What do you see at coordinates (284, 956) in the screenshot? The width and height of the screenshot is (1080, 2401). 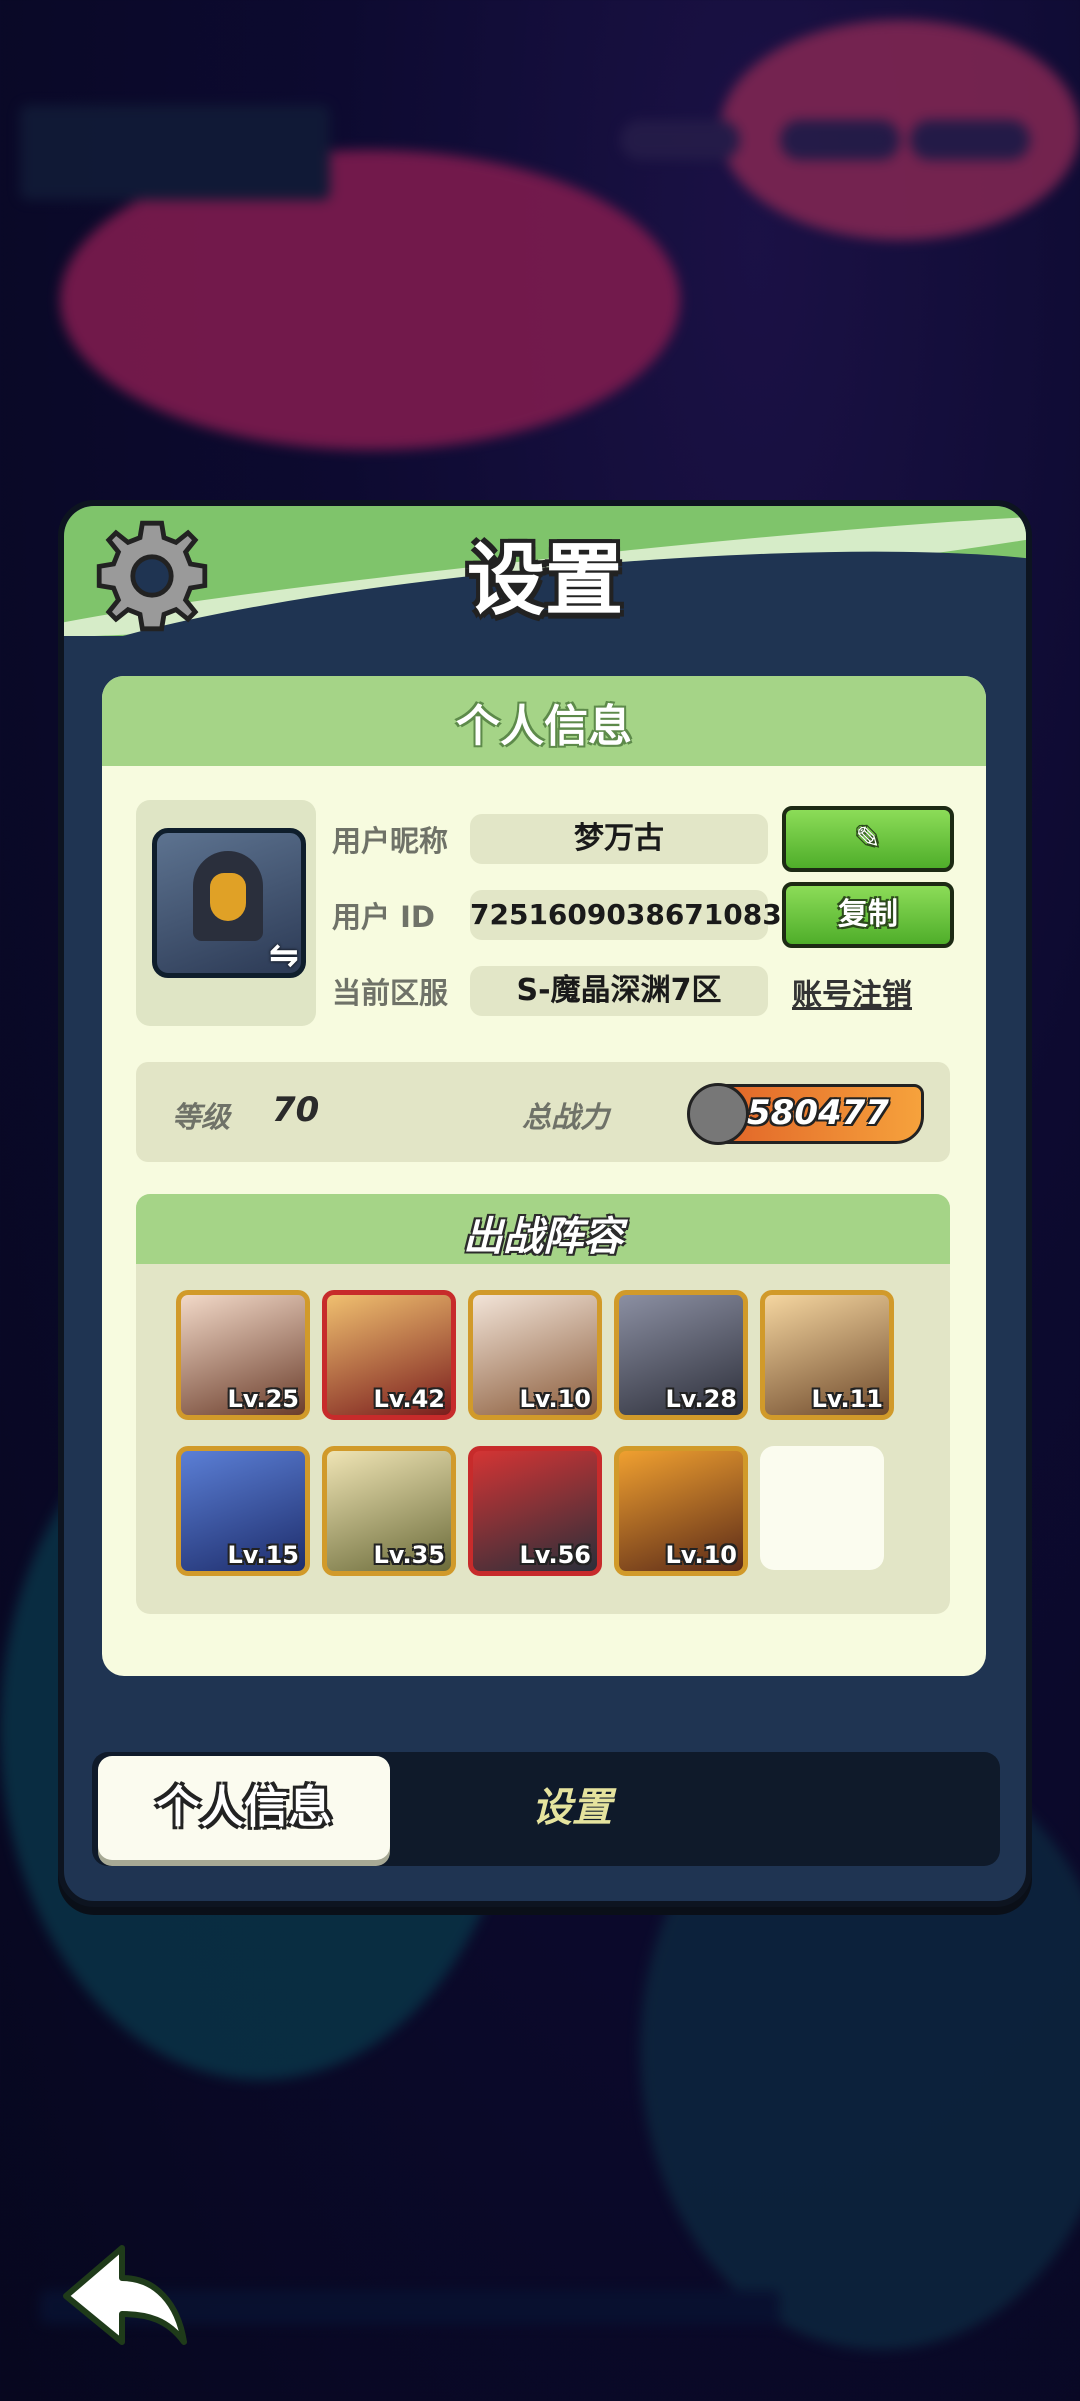 I see `swap-icon: ⇋` at bounding box center [284, 956].